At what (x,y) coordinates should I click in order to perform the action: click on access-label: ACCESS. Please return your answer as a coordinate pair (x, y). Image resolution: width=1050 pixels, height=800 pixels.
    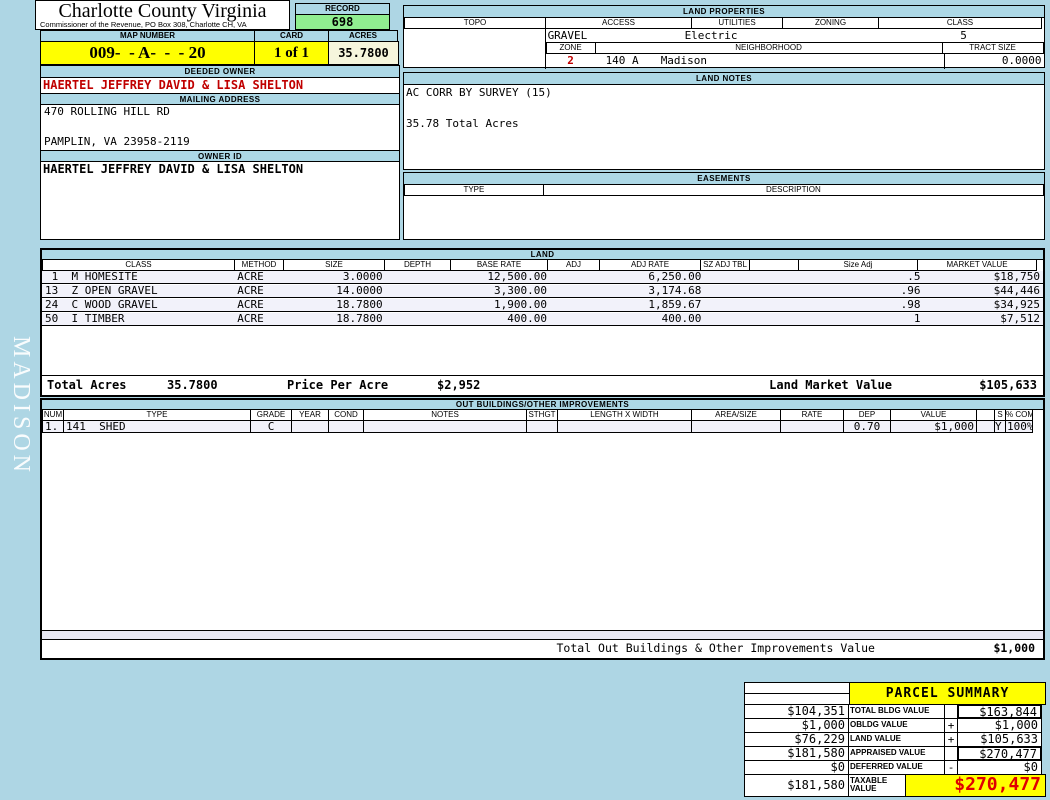
    Looking at the image, I should click on (618, 23).